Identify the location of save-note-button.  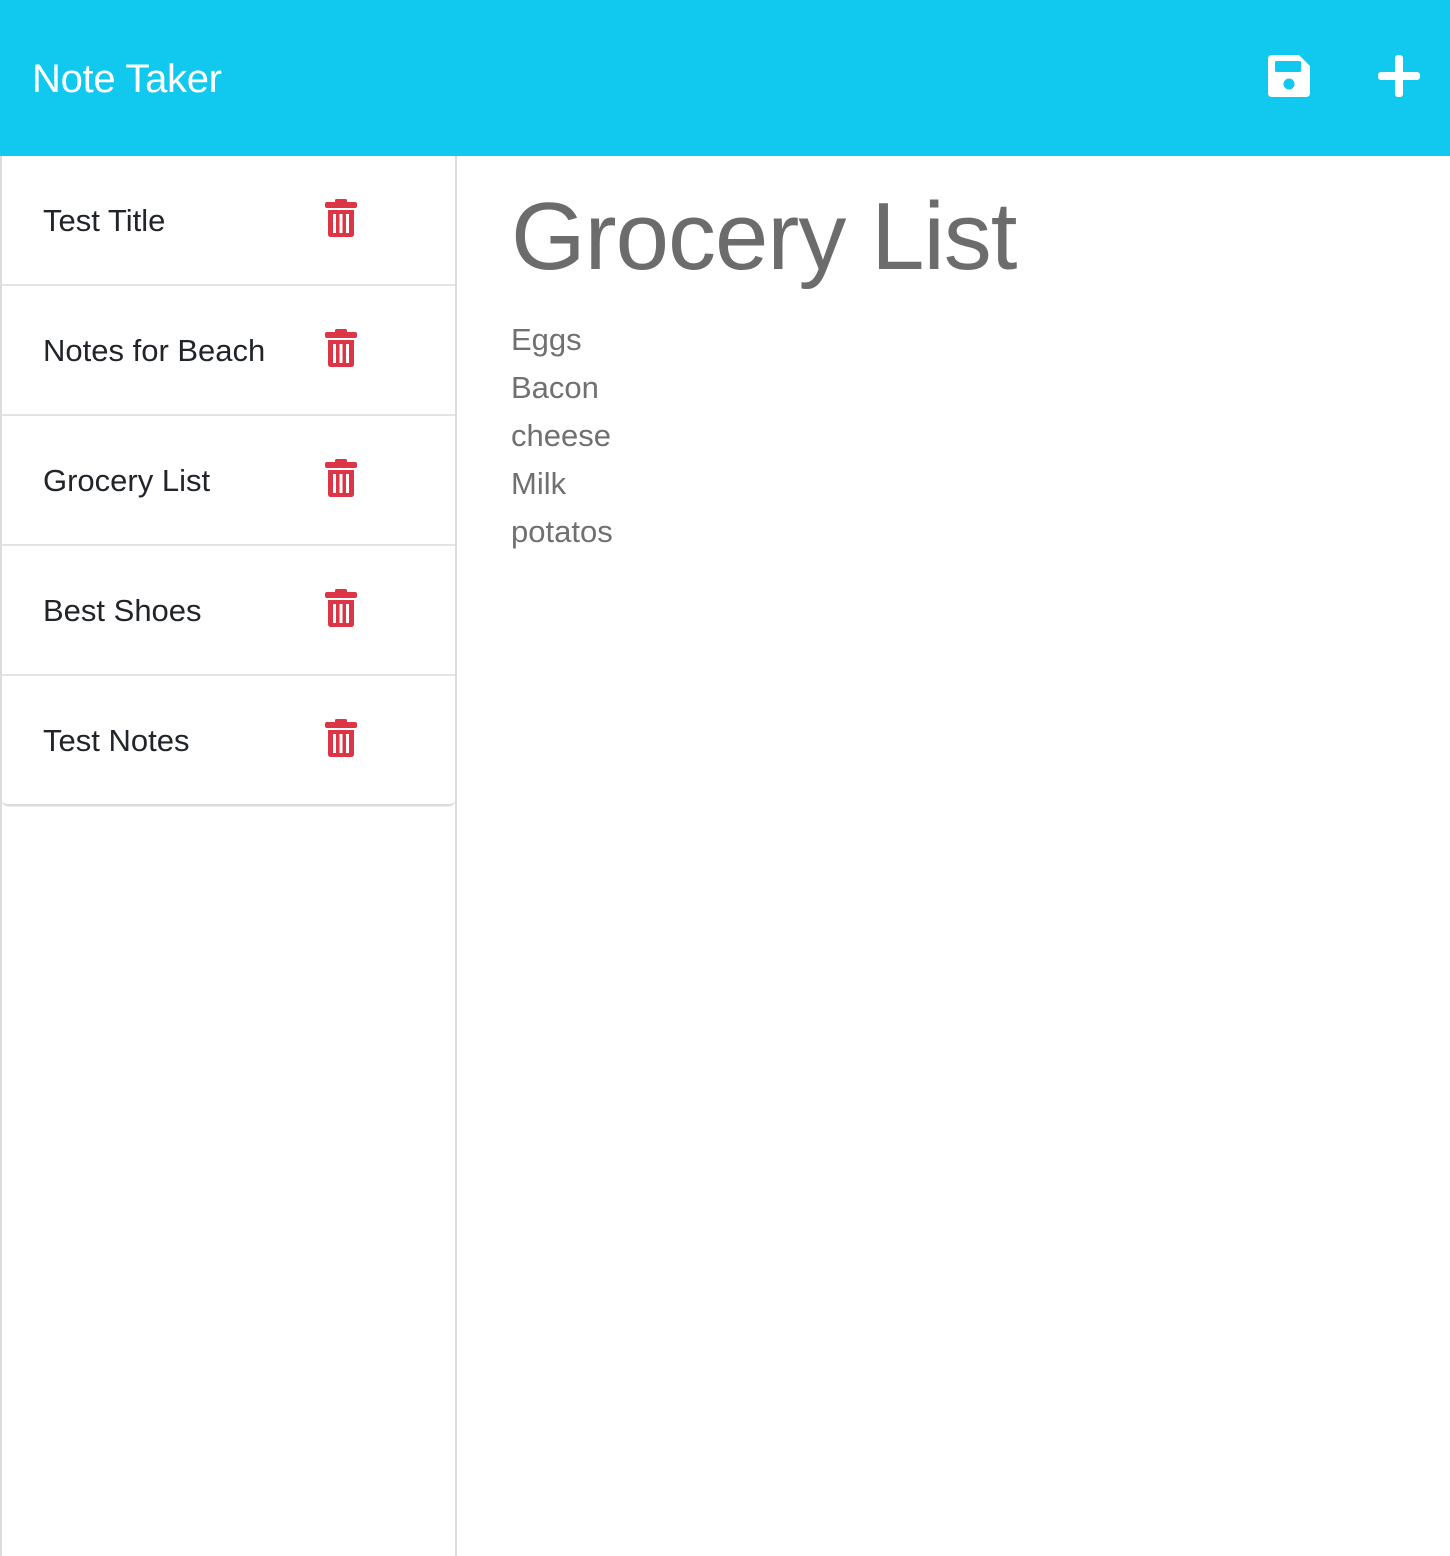
(1289, 76).